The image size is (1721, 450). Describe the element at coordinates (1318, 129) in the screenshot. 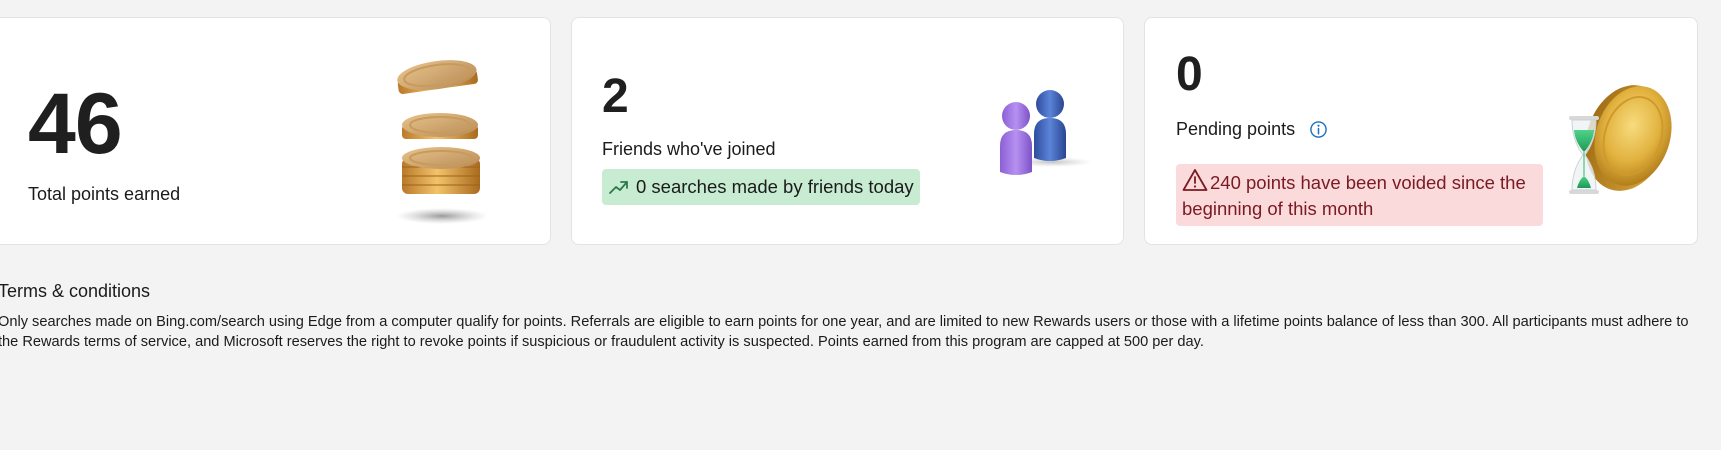

I see `info-icon` at that location.